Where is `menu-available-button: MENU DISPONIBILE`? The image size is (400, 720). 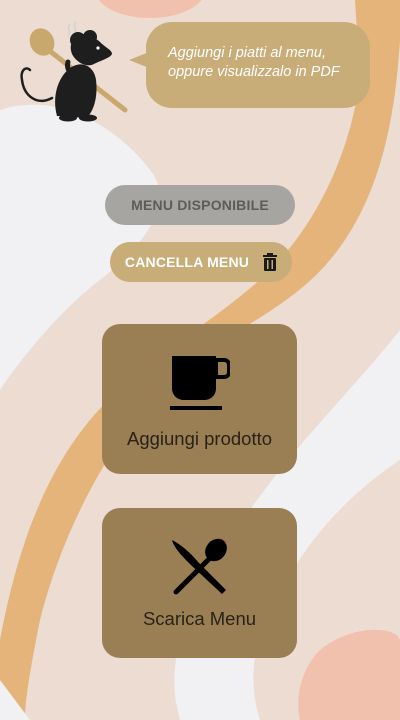
menu-available-button: MENU DISPONIBILE is located at coordinates (200, 205).